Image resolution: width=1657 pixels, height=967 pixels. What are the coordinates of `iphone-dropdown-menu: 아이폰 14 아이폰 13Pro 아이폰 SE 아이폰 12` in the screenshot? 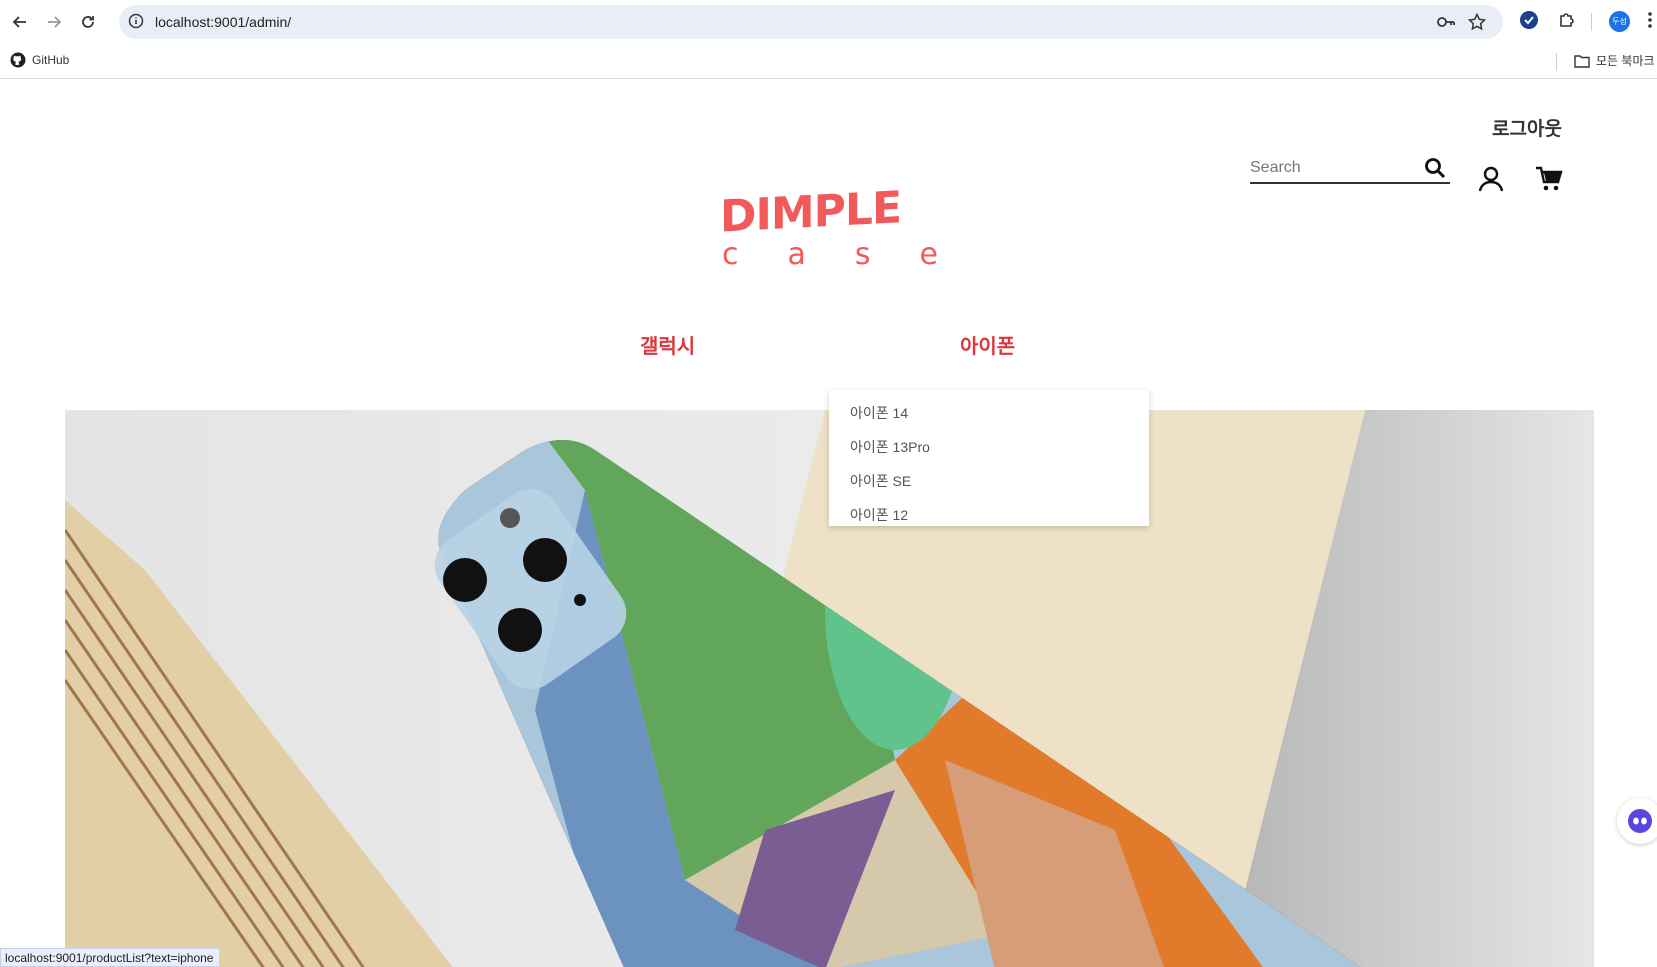 It's located at (989, 458).